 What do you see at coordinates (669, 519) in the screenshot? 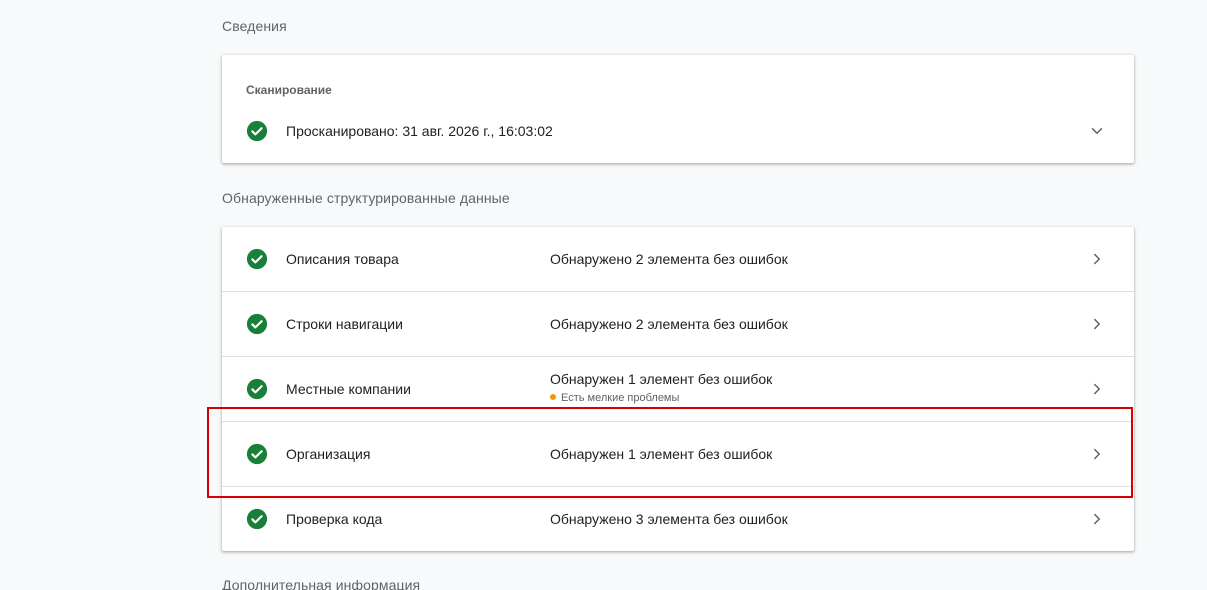
I see `structured-item-status: Обнаружено 3 элемента без ошибок` at bounding box center [669, 519].